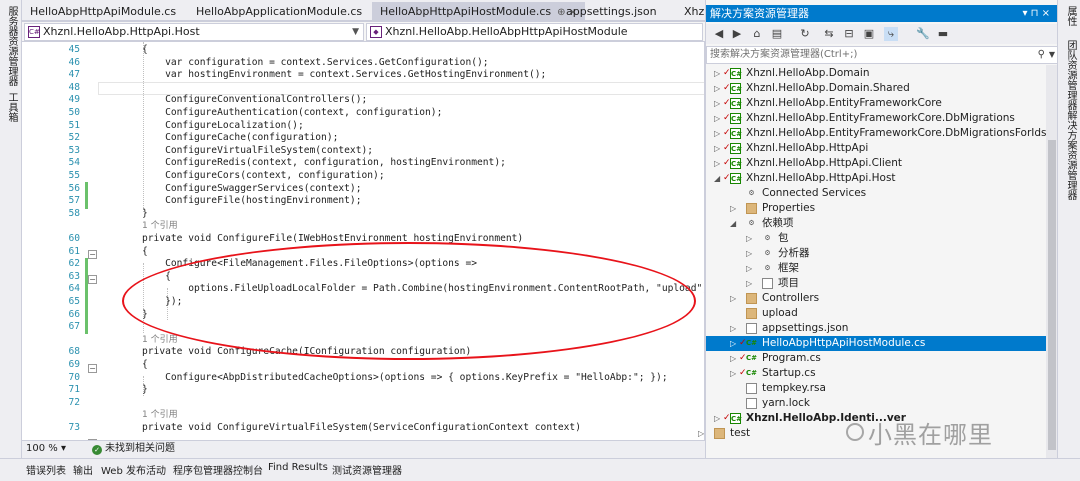 The width and height of the screenshot is (1080, 481). What do you see at coordinates (752, 343) in the screenshot?
I see `csharp-file-icon: C#` at bounding box center [752, 343].